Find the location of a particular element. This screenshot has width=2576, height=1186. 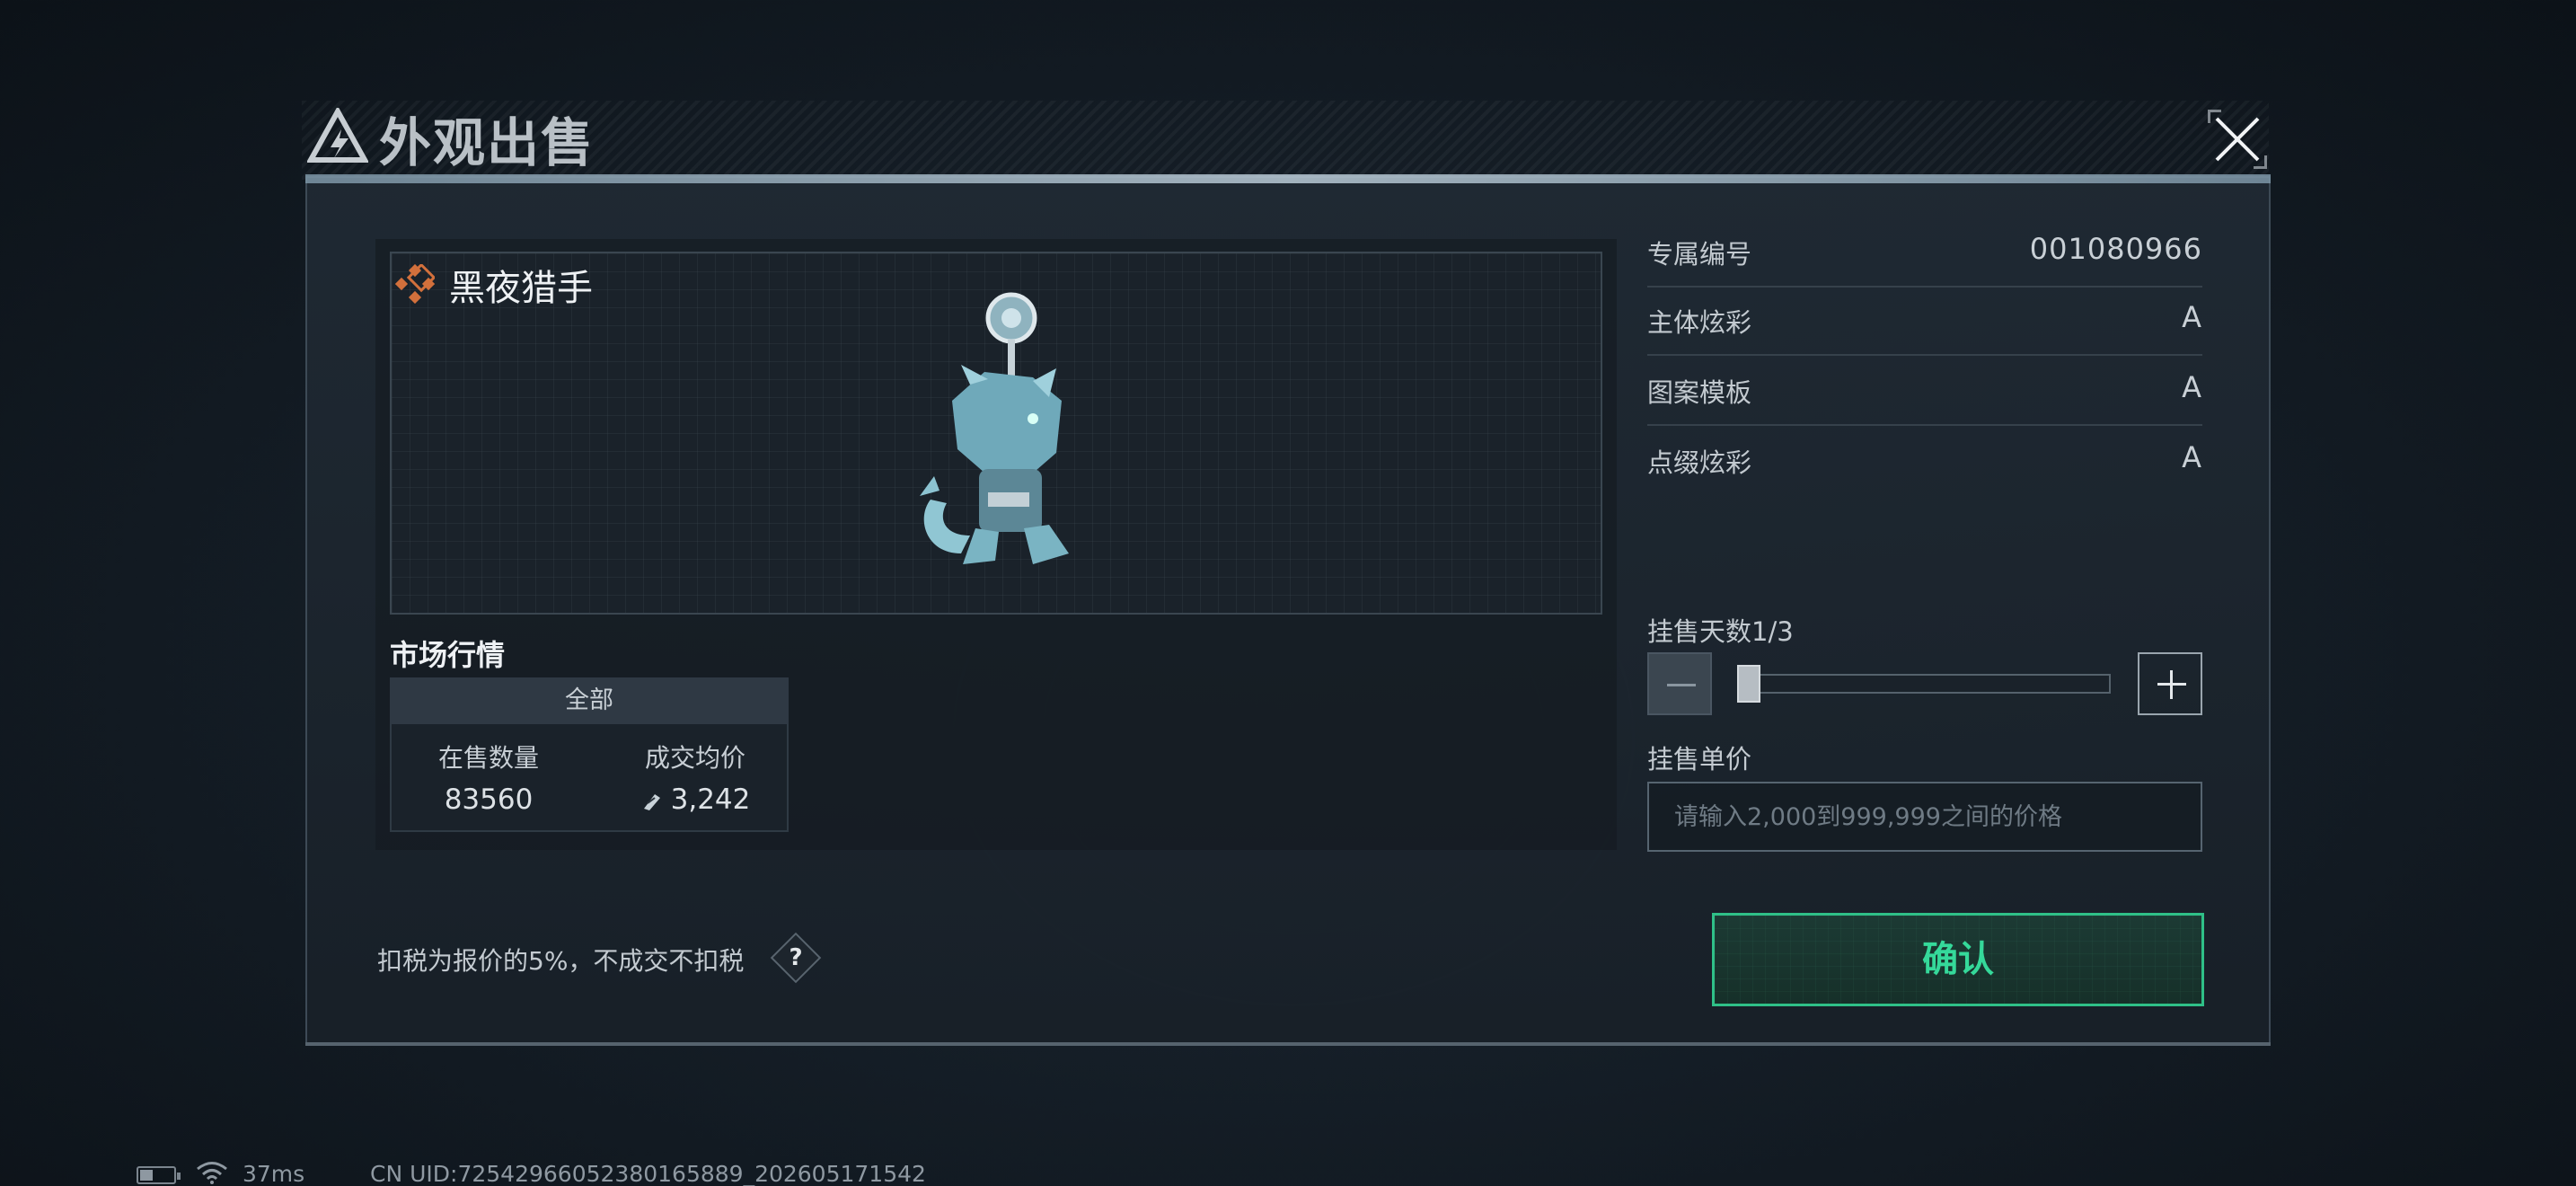

panel-top-border is located at coordinates (1288, 178).